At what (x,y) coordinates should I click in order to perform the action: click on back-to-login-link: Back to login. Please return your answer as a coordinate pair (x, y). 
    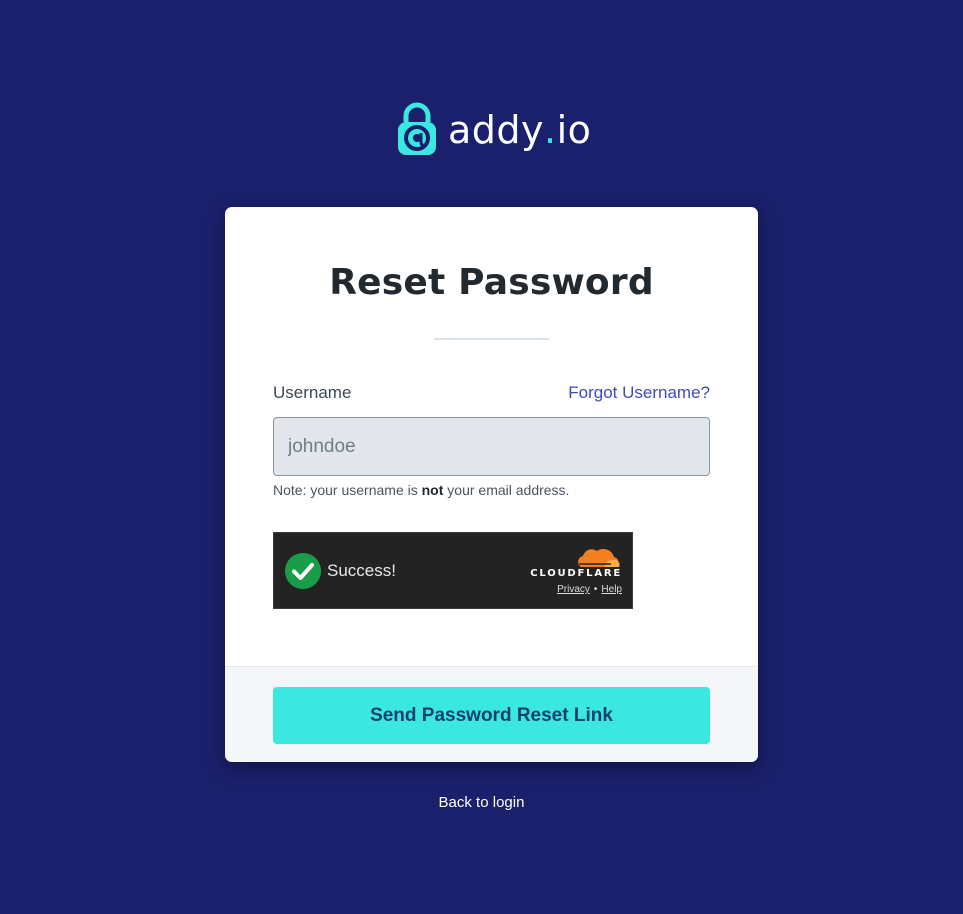
    Looking at the image, I should click on (481, 802).